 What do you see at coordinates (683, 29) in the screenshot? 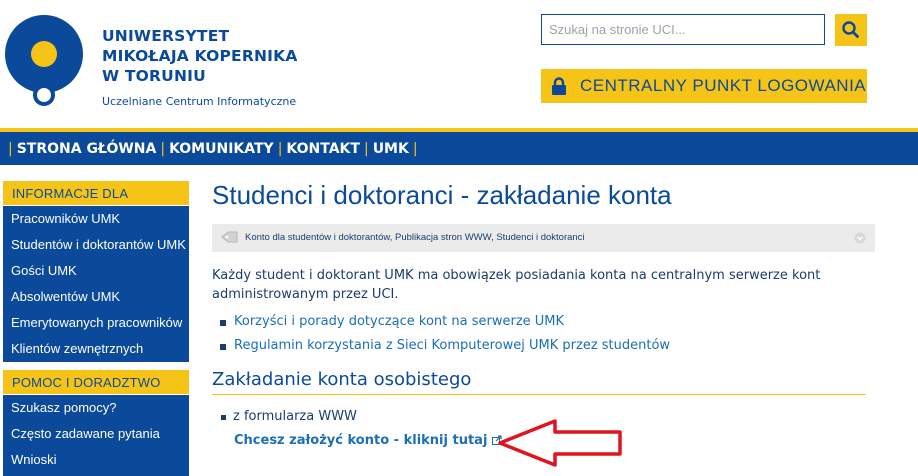
I see `search-input` at bounding box center [683, 29].